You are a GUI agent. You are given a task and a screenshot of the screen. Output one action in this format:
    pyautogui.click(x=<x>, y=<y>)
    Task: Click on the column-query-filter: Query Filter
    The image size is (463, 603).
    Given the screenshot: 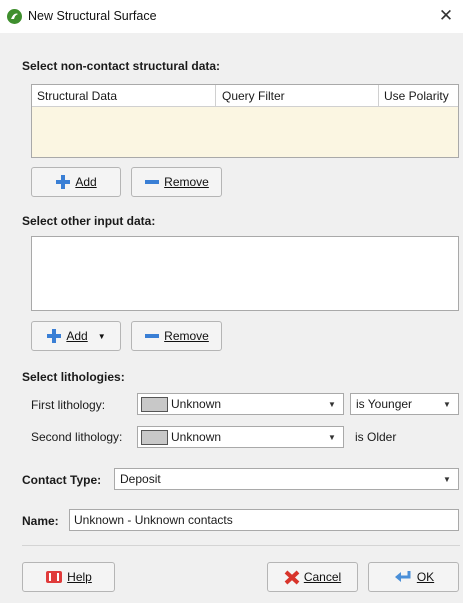 What is the action you would take?
    pyautogui.click(x=253, y=96)
    